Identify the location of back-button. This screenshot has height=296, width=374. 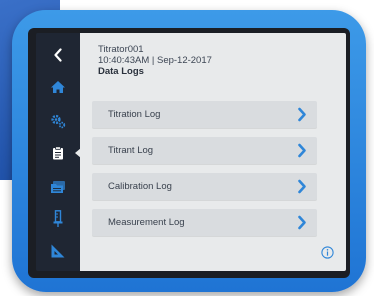
(58, 55).